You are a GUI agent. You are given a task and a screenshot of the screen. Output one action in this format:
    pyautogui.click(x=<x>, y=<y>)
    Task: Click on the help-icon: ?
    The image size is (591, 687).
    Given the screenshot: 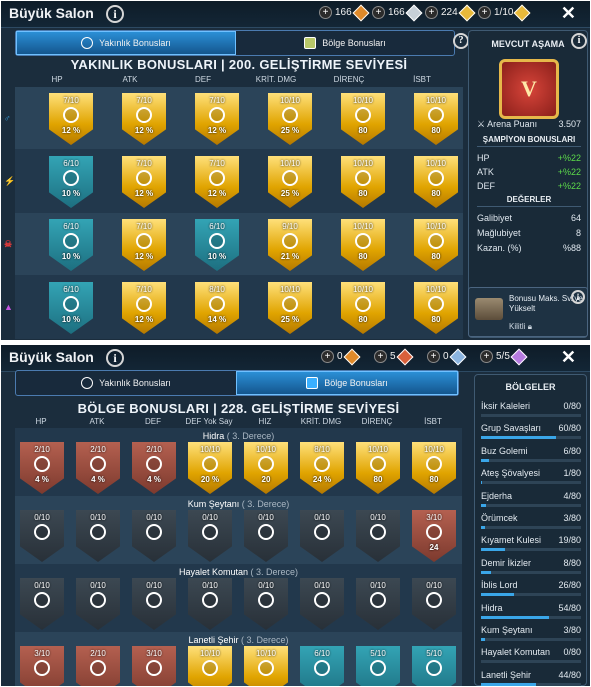 What is the action you would take?
    pyautogui.click(x=461, y=41)
    